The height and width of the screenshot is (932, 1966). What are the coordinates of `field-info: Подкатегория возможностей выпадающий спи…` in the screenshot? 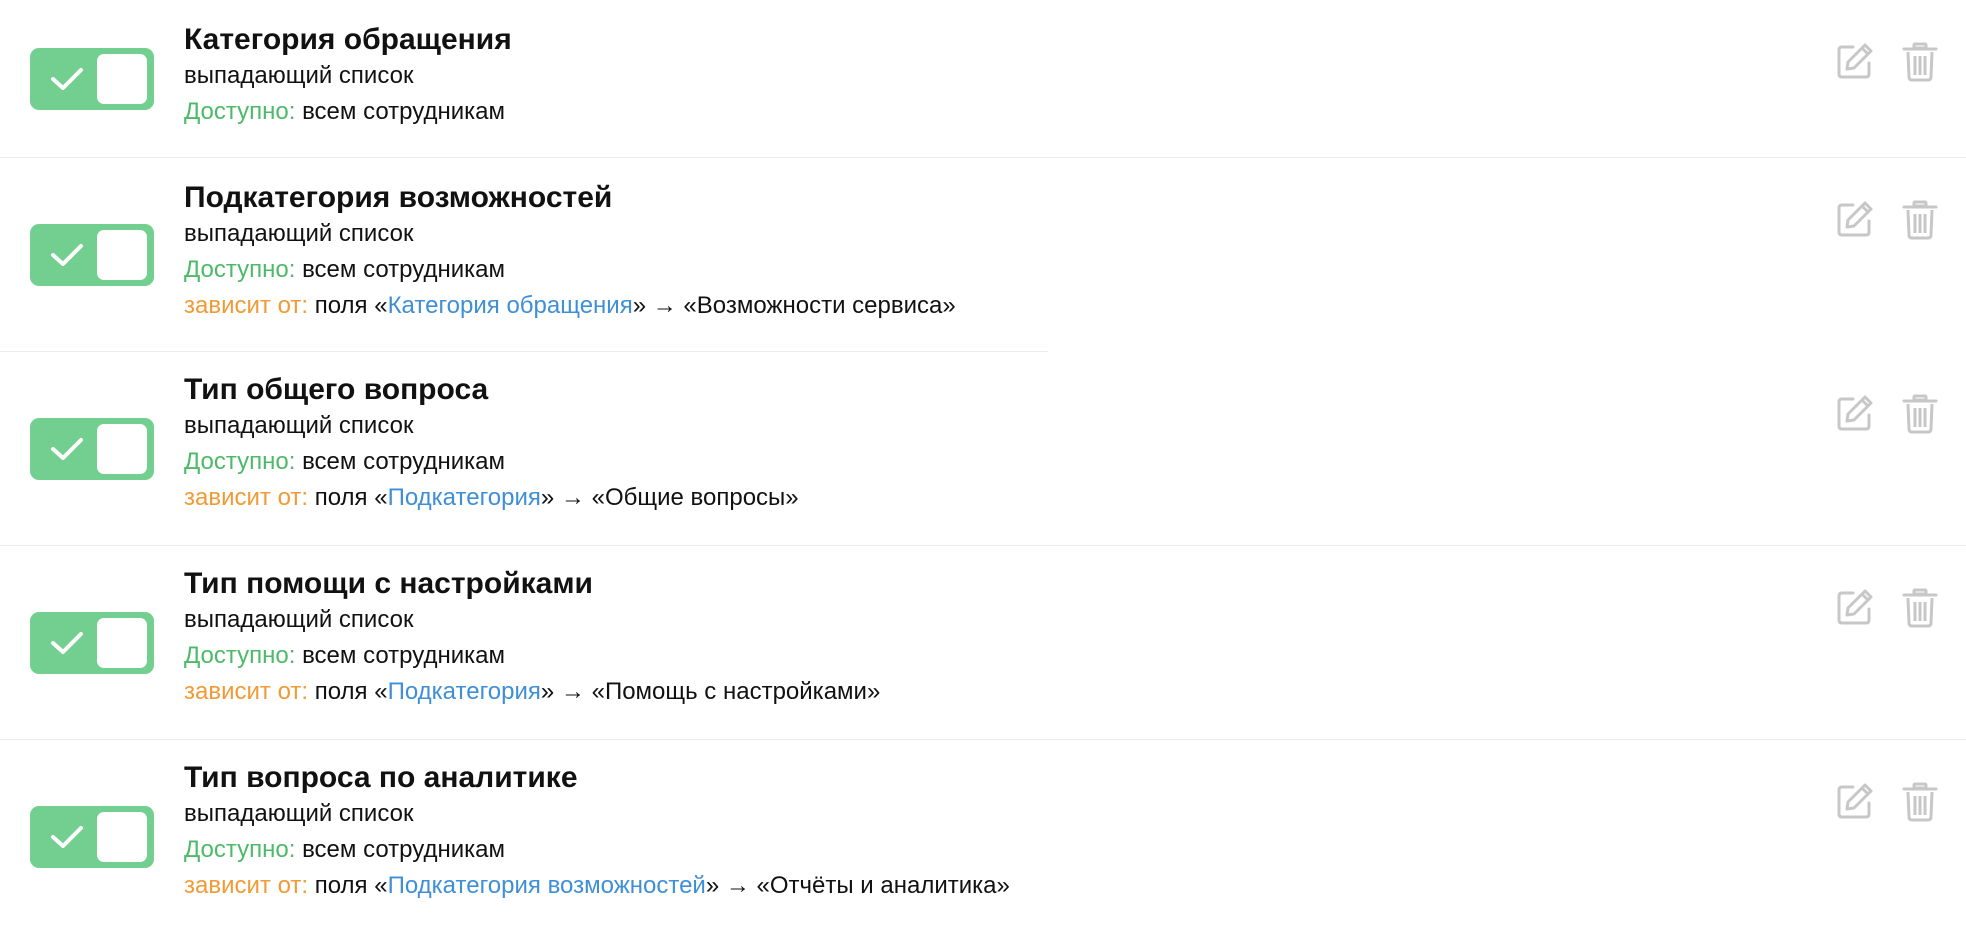 It's located at (570, 252).